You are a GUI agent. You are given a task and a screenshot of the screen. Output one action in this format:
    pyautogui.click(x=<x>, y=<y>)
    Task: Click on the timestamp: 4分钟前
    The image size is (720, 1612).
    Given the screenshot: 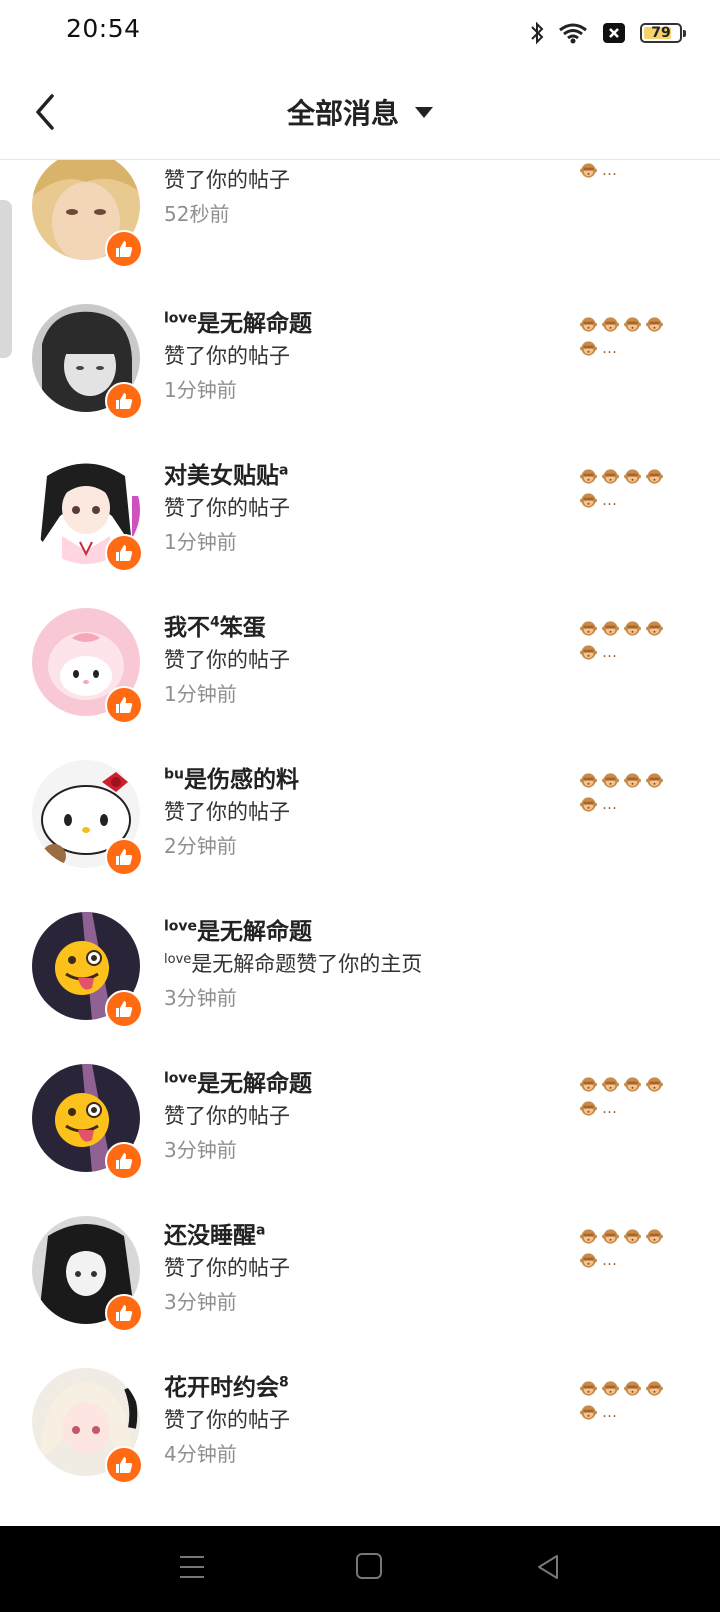 What is the action you would take?
    pyautogui.click(x=200, y=1454)
    